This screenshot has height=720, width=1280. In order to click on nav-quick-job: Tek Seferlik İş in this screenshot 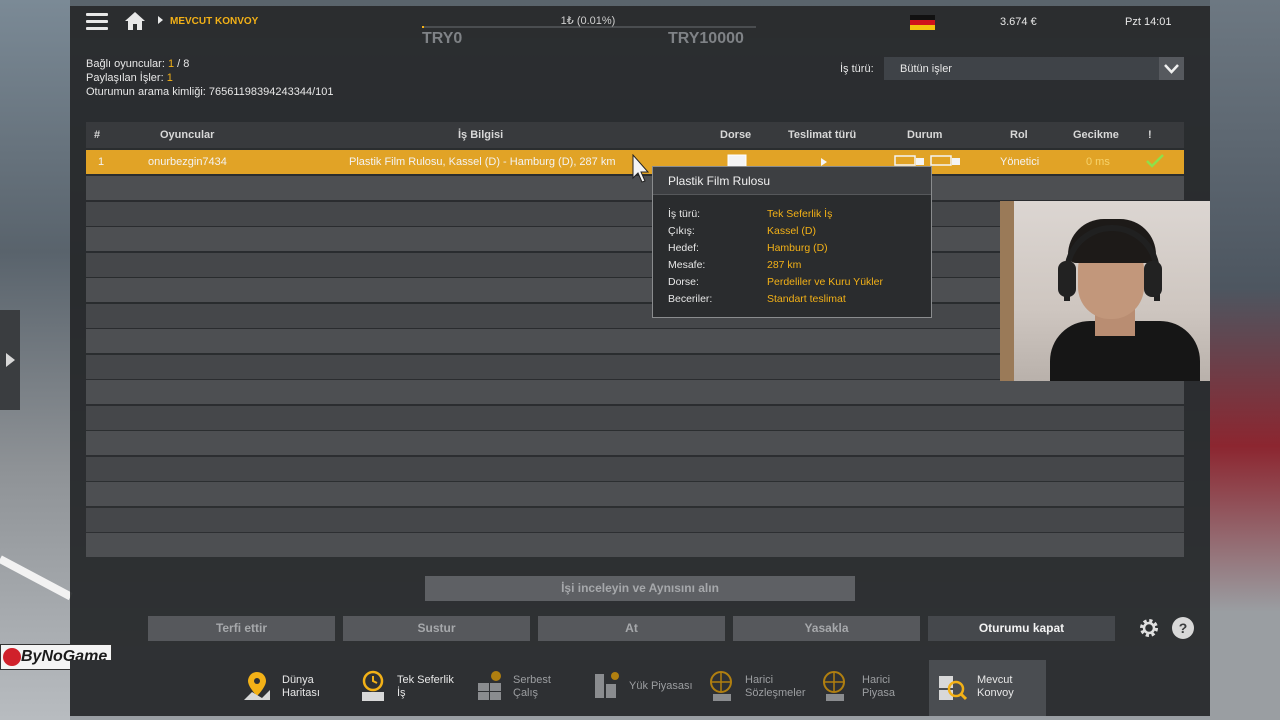, I will do `click(407, 688)`.